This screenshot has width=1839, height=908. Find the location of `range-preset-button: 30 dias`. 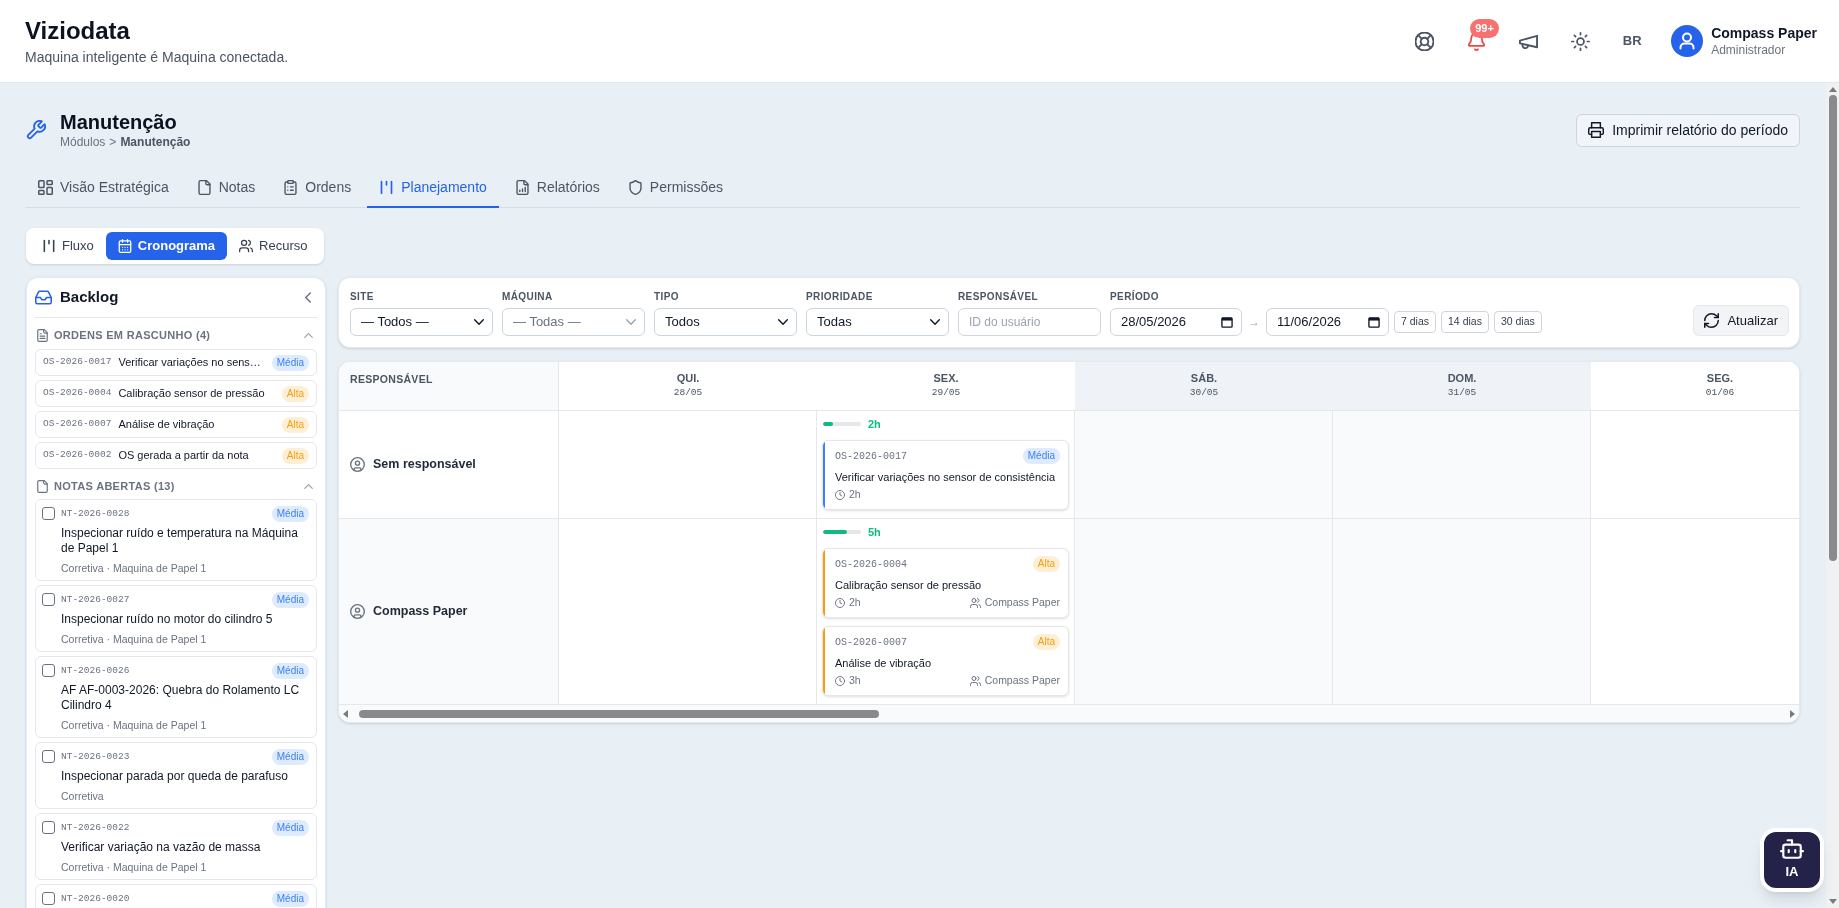

range-preset-button: 30 dias is located at coordinates (1517, 322).